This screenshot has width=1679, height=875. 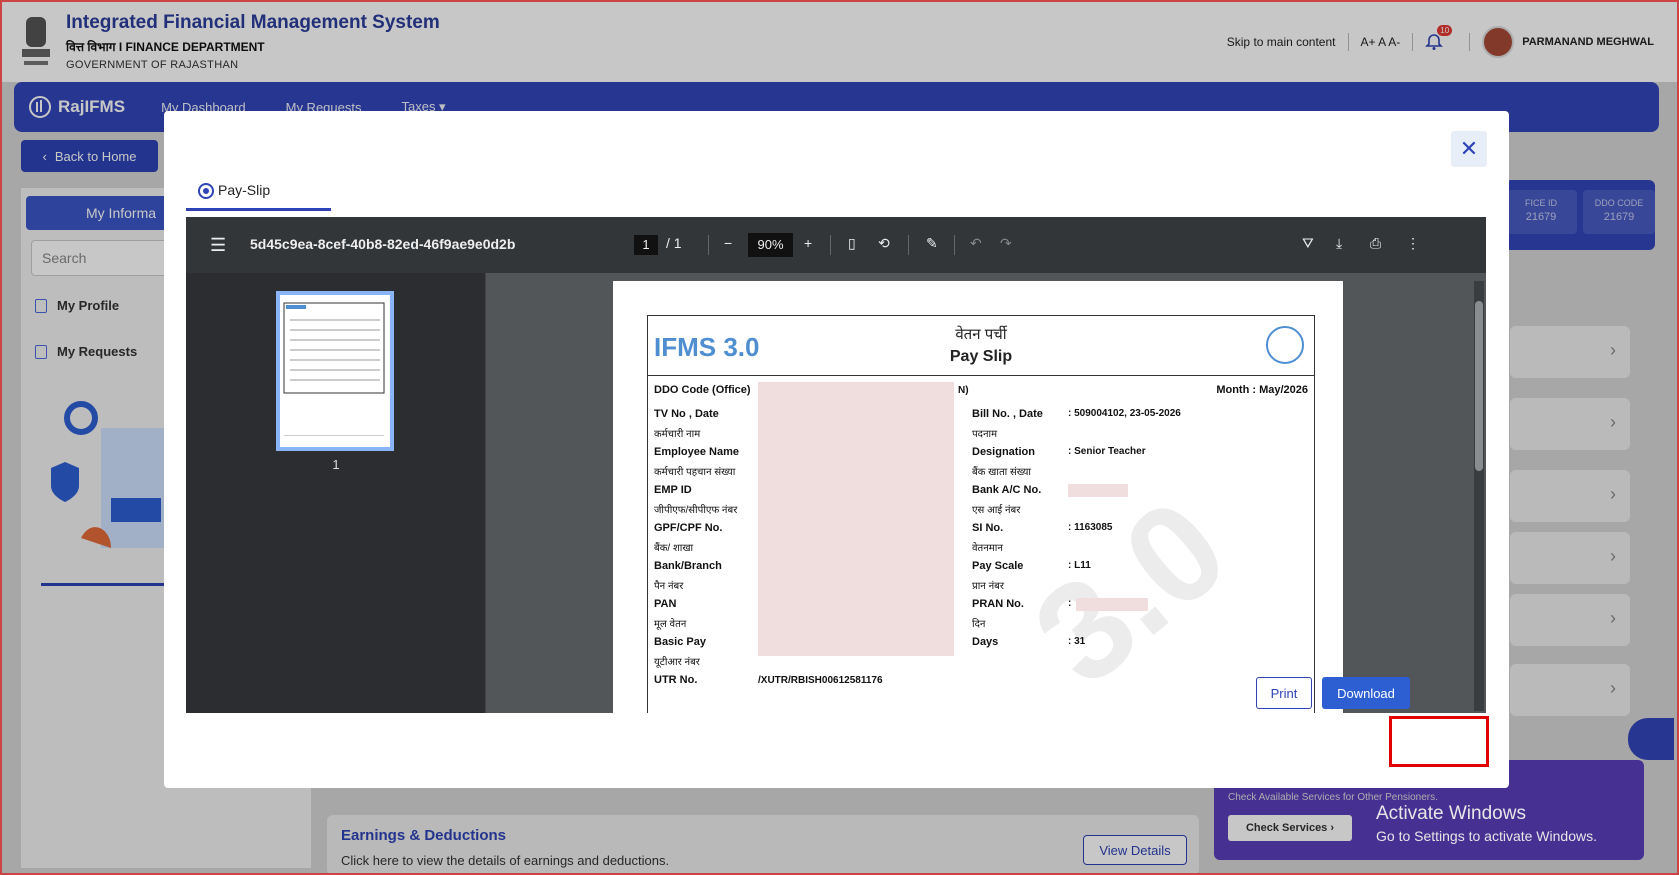 What do you see at coordinates (985, 642) in the screenshot?
I see `slip-right-label: Days` at bounding box center [985, 642].